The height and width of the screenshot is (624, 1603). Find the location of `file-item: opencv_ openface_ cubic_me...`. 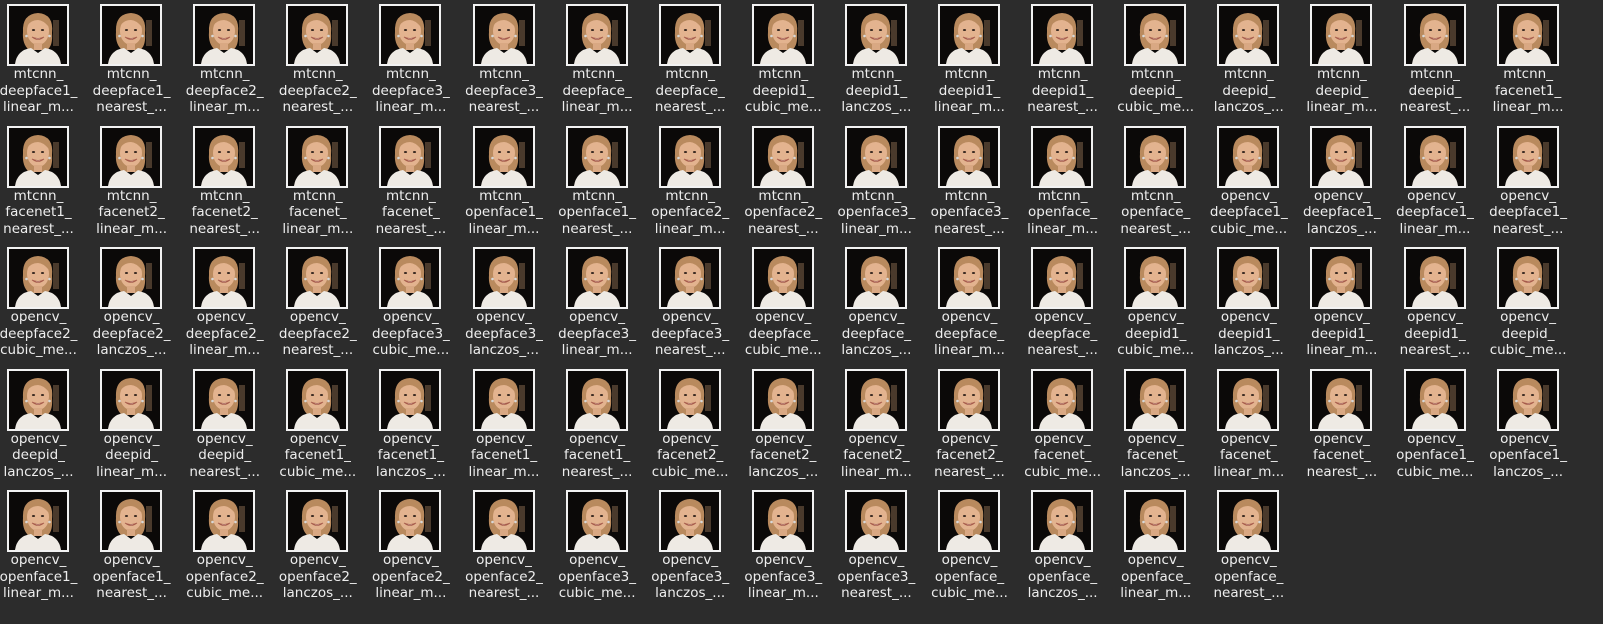

file-item: opencv_ openface_ cubic_me... is located at coordinates (969, 546).